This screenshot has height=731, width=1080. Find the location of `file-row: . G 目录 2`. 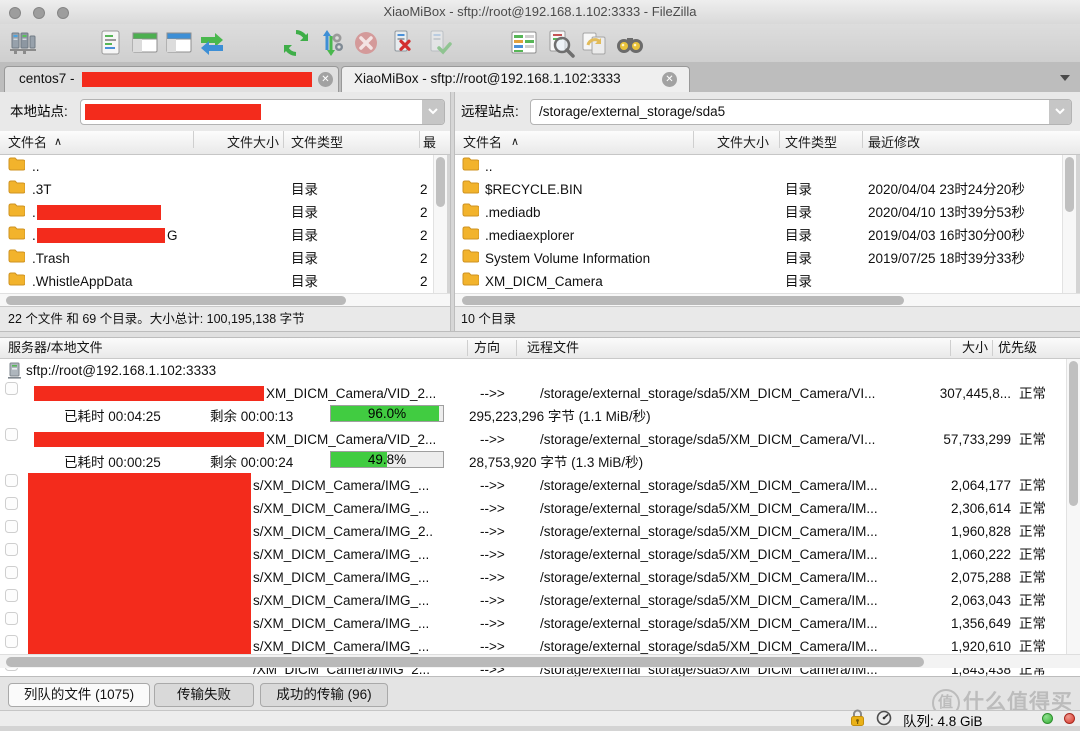

file-row: . G 目录 2 is located at coordinates (216, 235).